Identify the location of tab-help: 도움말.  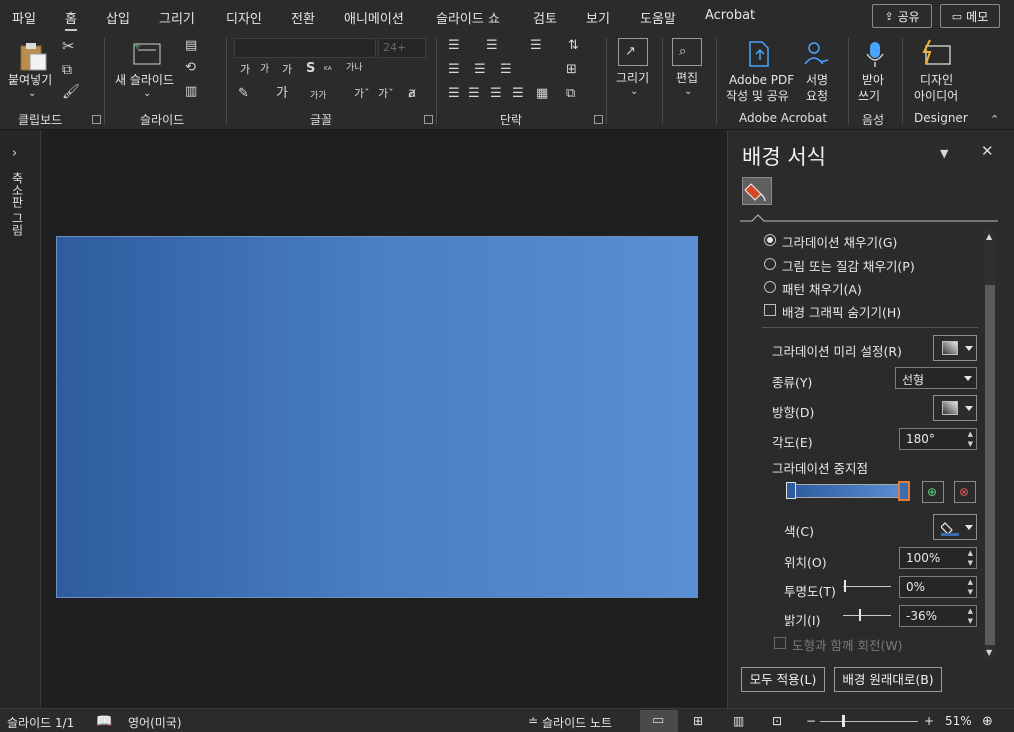
(658, 17).